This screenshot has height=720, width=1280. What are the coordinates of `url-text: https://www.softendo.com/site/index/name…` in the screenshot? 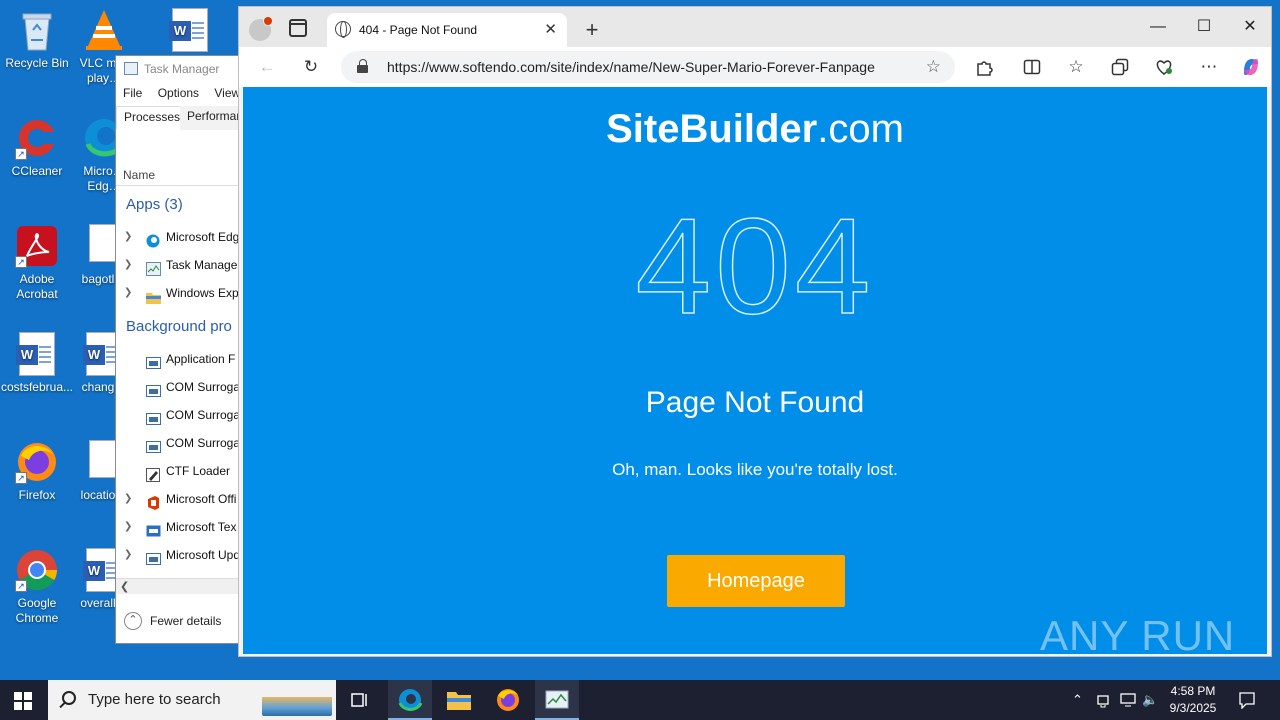 It's located at (631, 67).